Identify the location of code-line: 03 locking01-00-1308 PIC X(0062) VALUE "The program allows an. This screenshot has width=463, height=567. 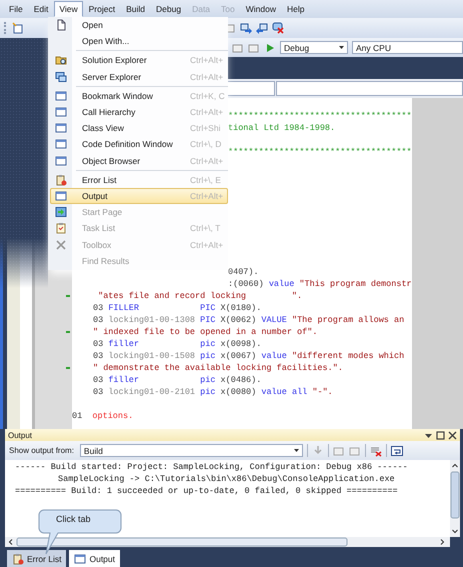
(248, 320).